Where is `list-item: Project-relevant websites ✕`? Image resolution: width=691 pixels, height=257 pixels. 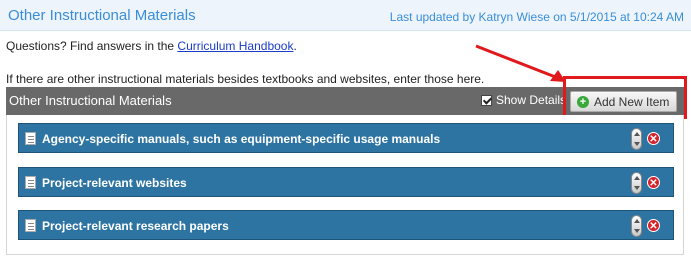 list-item: Project-relevant websites ✕ is located at coordinates (346, 182).